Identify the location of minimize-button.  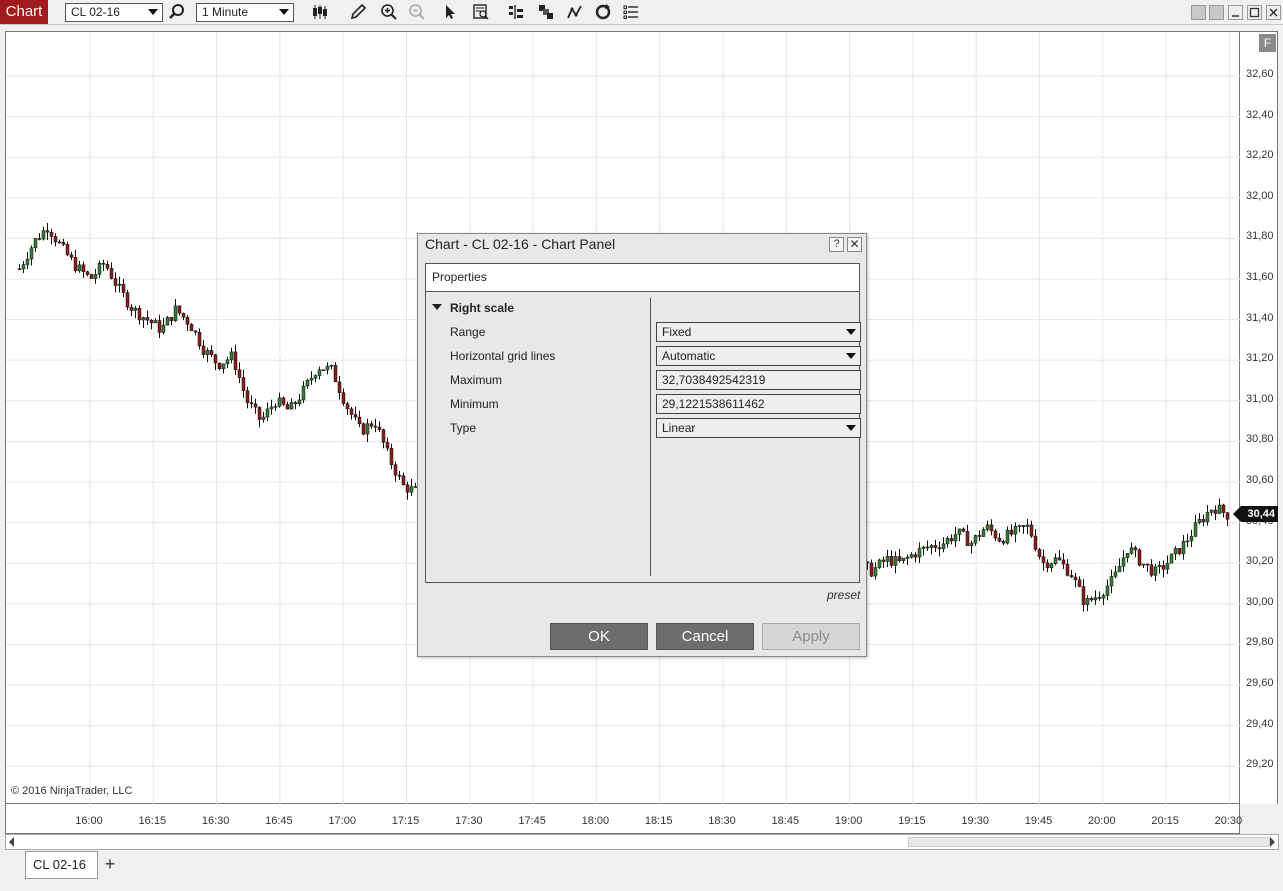
(1235, 12).